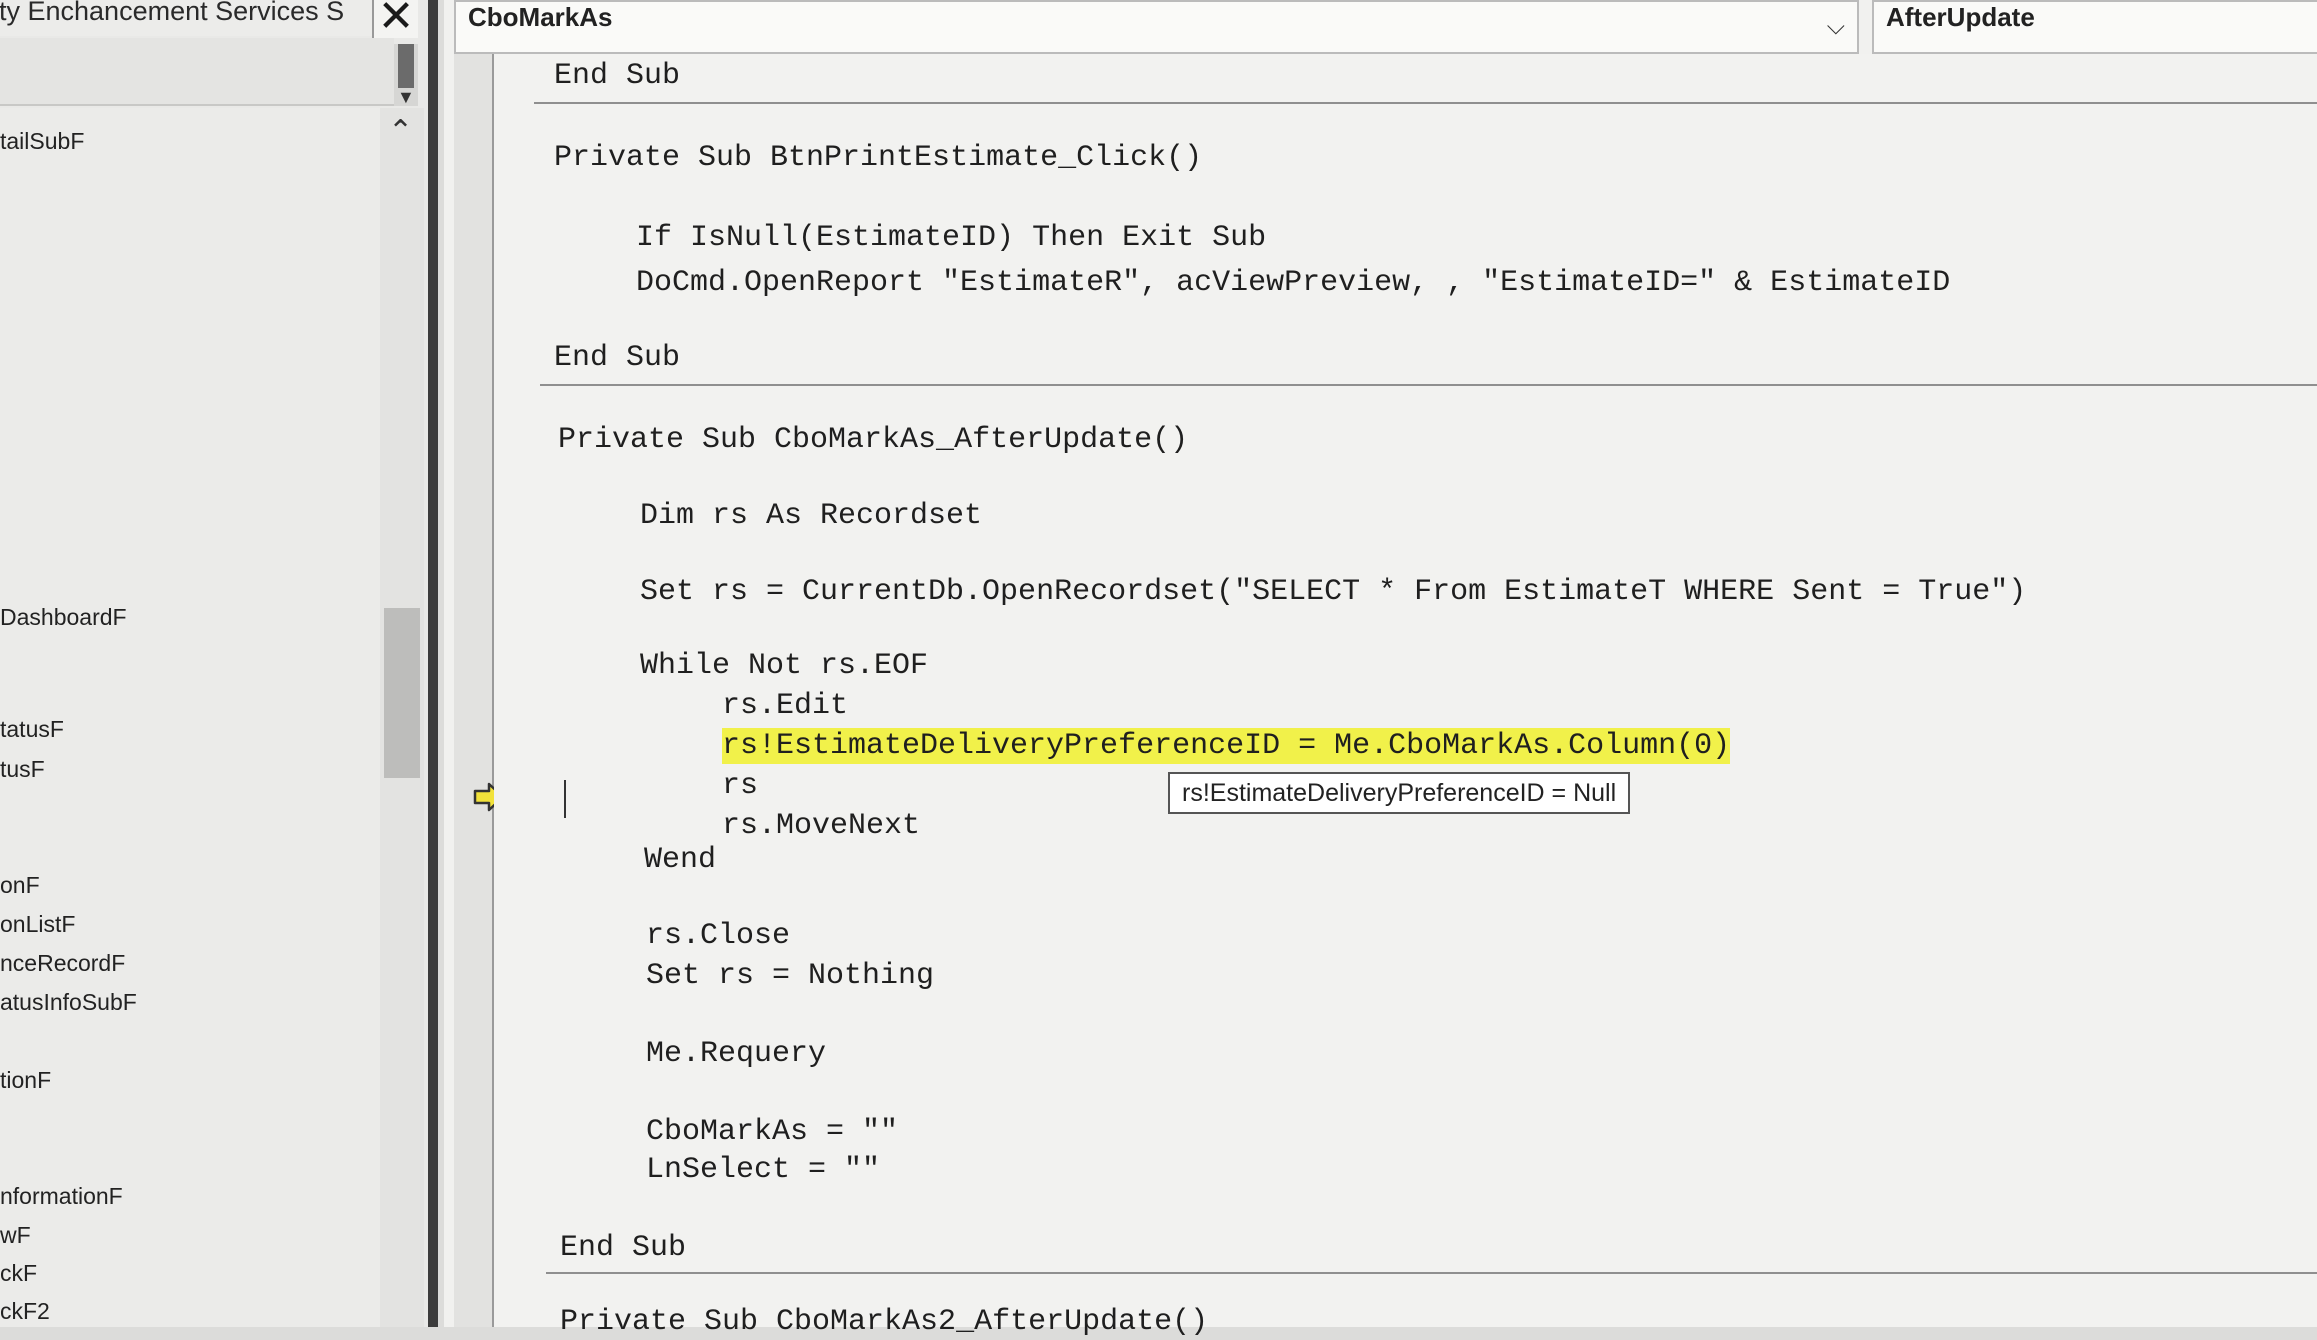  What do you see at coordinates (821, 826) in the screenshot?
I see `code-line: rs.MoveNext` at bounding box center [821, 826].